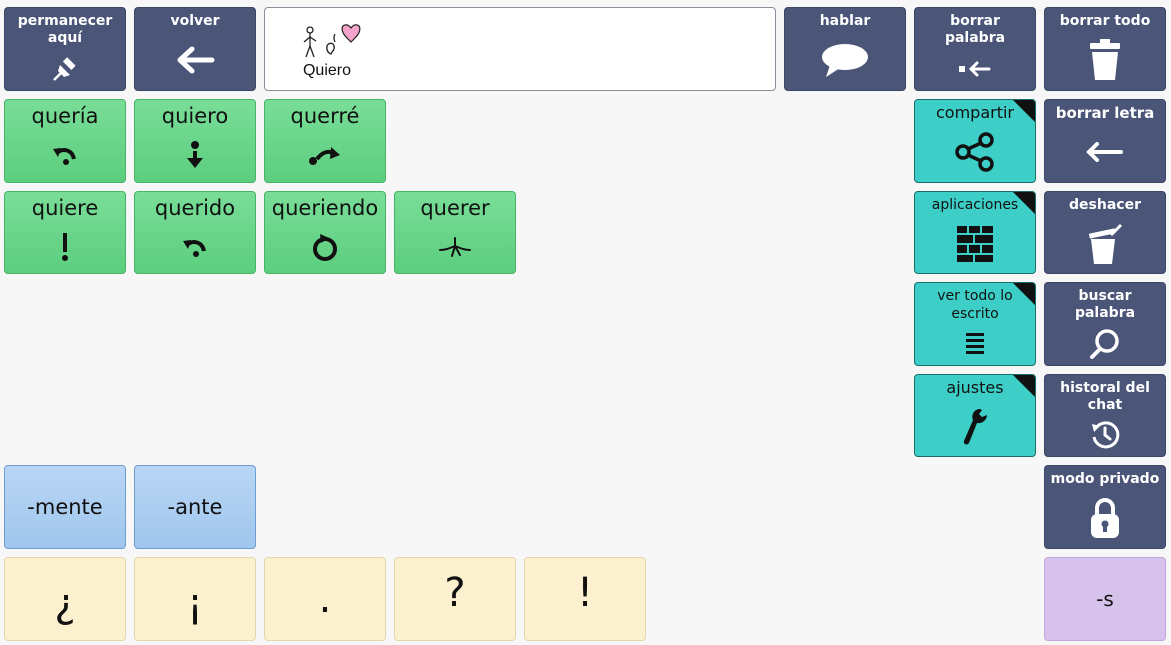 This screenshot has width=1171, height=645. What do you see at coordinates (195, 155) in the screenshot?
I see `present-icon` at bounding box center [195, 155].